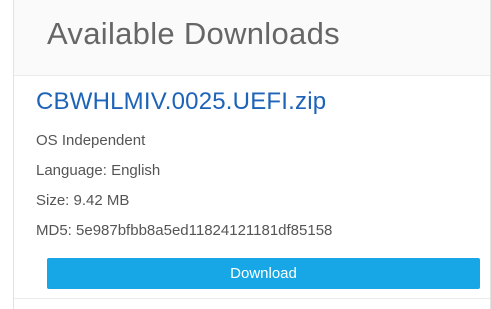 This screenshot has height=309, width=491. Describe the element at coordinates (193, 33) in the screenshot. I see `panel-title: Available Downloads` at that location.